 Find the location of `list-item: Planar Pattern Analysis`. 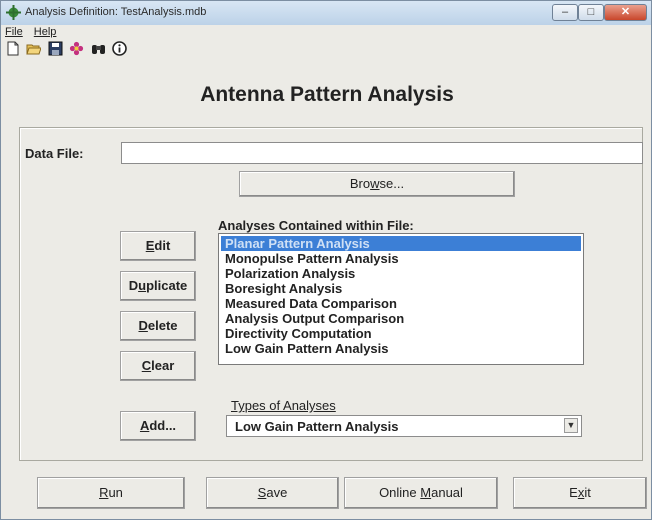

list-item: Planar Pattern Analysis is located at coordinates (401, 243).